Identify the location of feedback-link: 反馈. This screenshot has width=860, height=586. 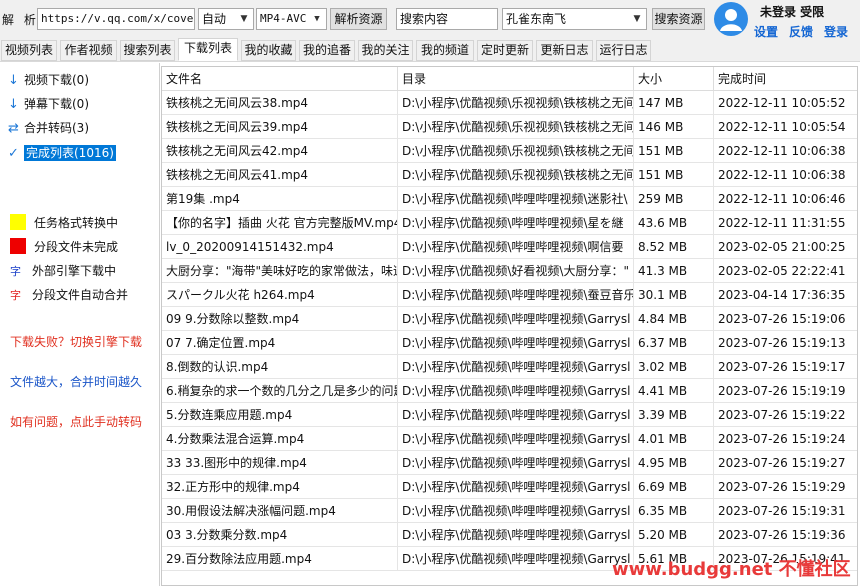
(801, 31).